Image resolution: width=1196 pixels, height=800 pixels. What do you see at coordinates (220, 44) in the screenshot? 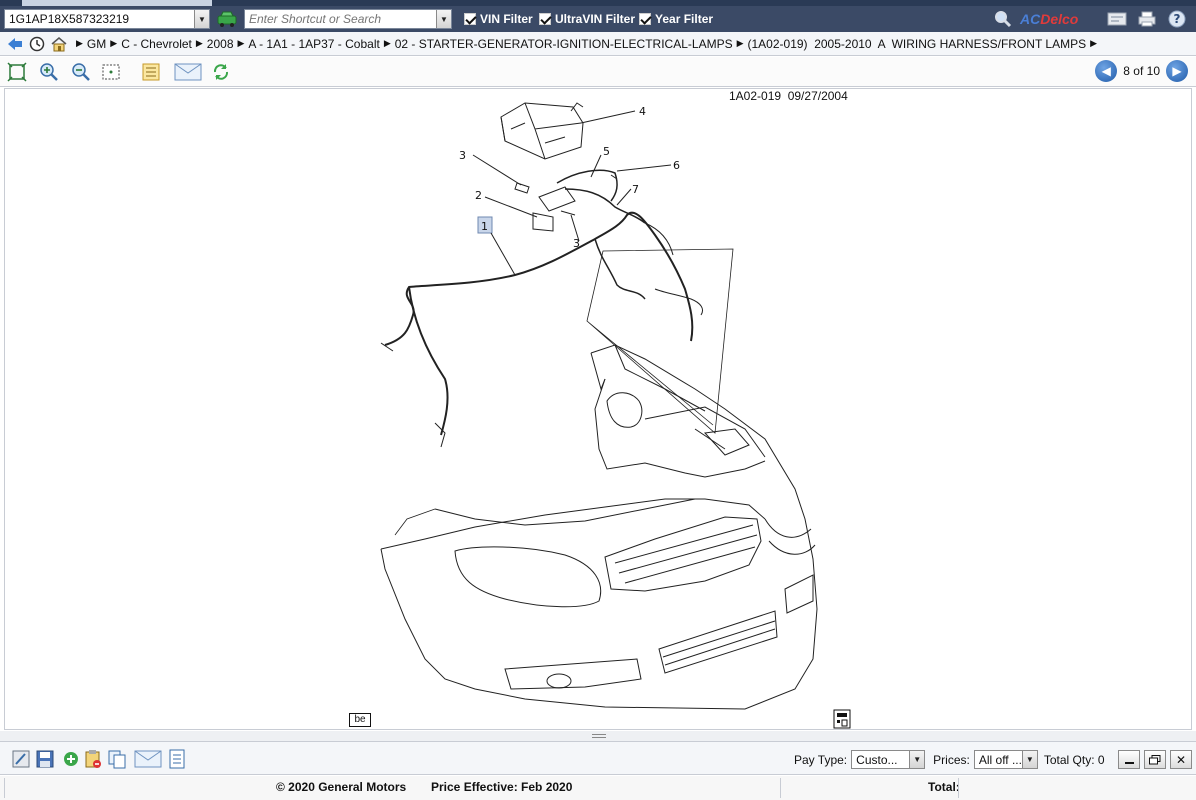
I see `breadcrumb-item: 2008` at bounding box center [220, 44].